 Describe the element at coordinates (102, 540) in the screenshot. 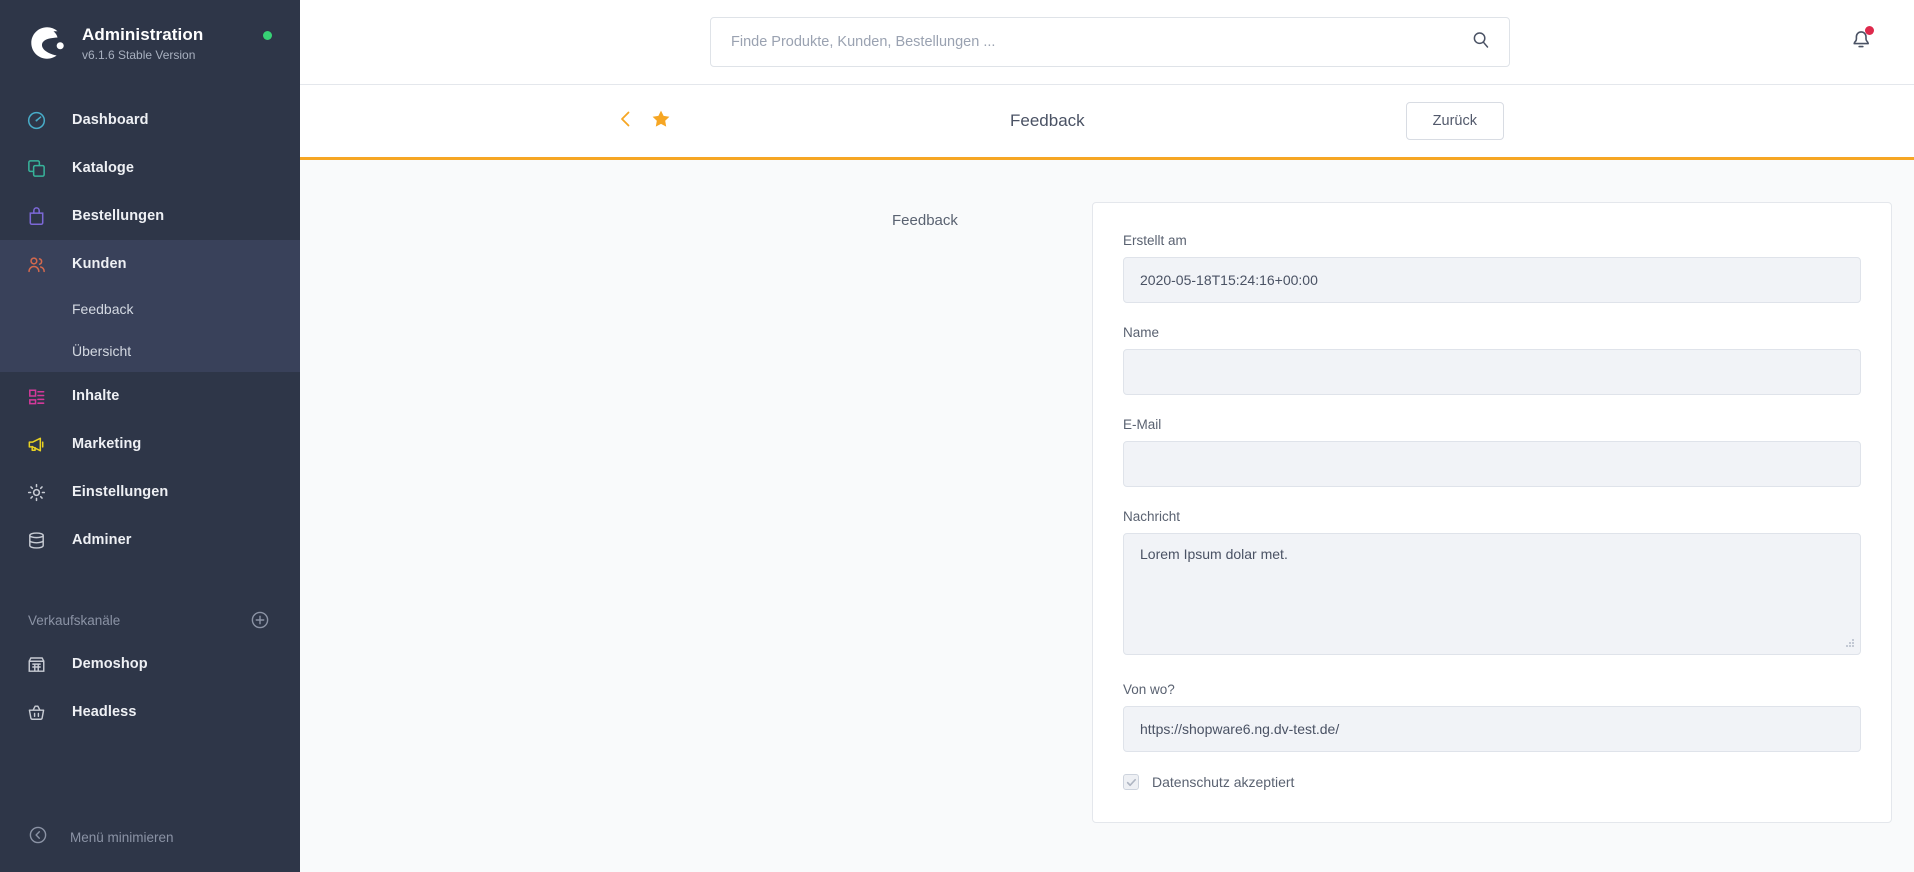

I see `sidebar-item-label: Adminer` at that location.